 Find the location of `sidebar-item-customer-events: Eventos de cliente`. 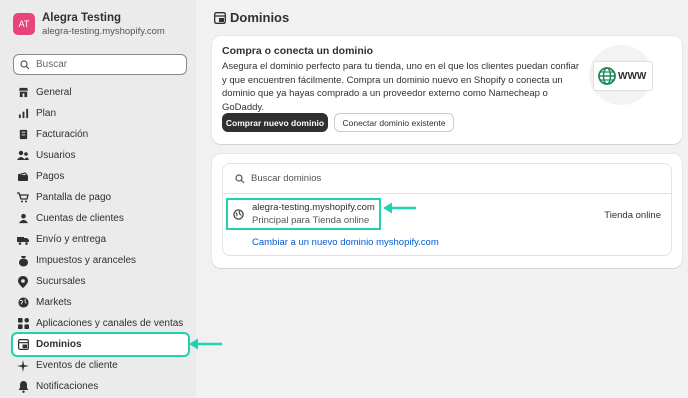

sidebar-item-customer-events: Eventos de cliente is located at coordinates (100, 365).